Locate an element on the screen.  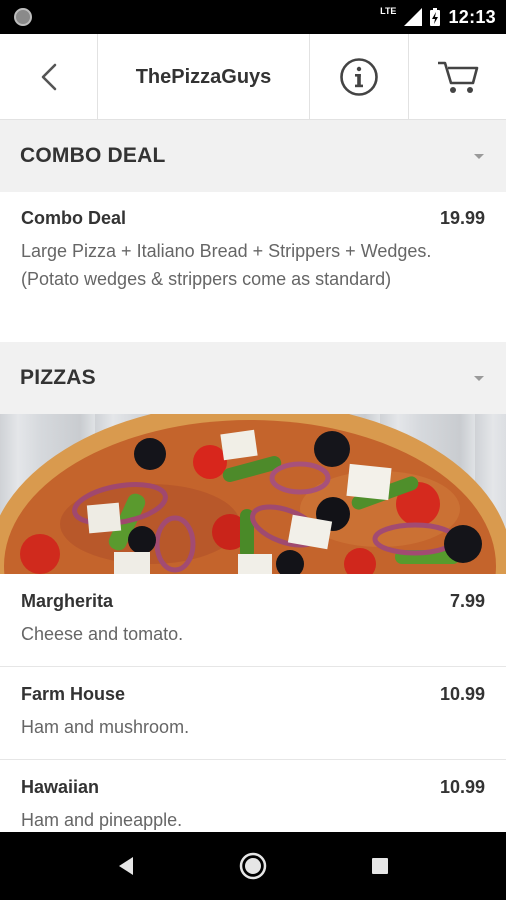
menu-item-hawaiian: Hawaiian 10.99 Ham and pineapple. is located at coordinates (253, 796).